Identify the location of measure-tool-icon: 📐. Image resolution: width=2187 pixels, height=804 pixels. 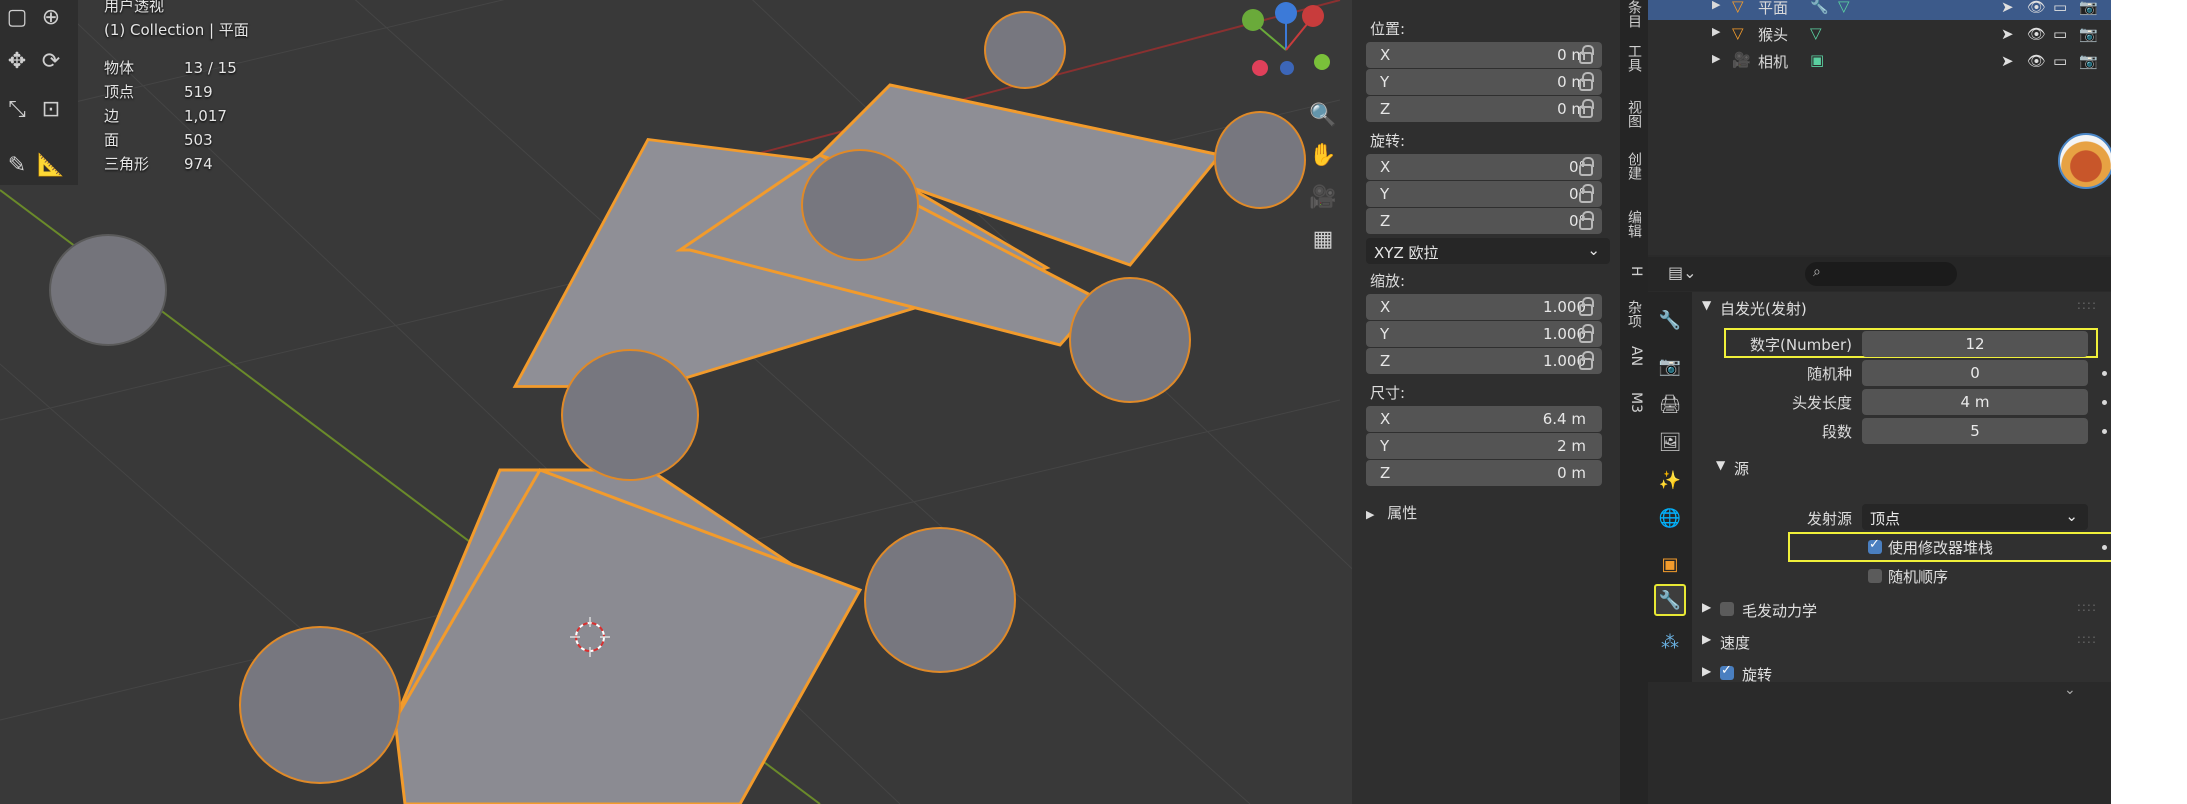
(51, 165).